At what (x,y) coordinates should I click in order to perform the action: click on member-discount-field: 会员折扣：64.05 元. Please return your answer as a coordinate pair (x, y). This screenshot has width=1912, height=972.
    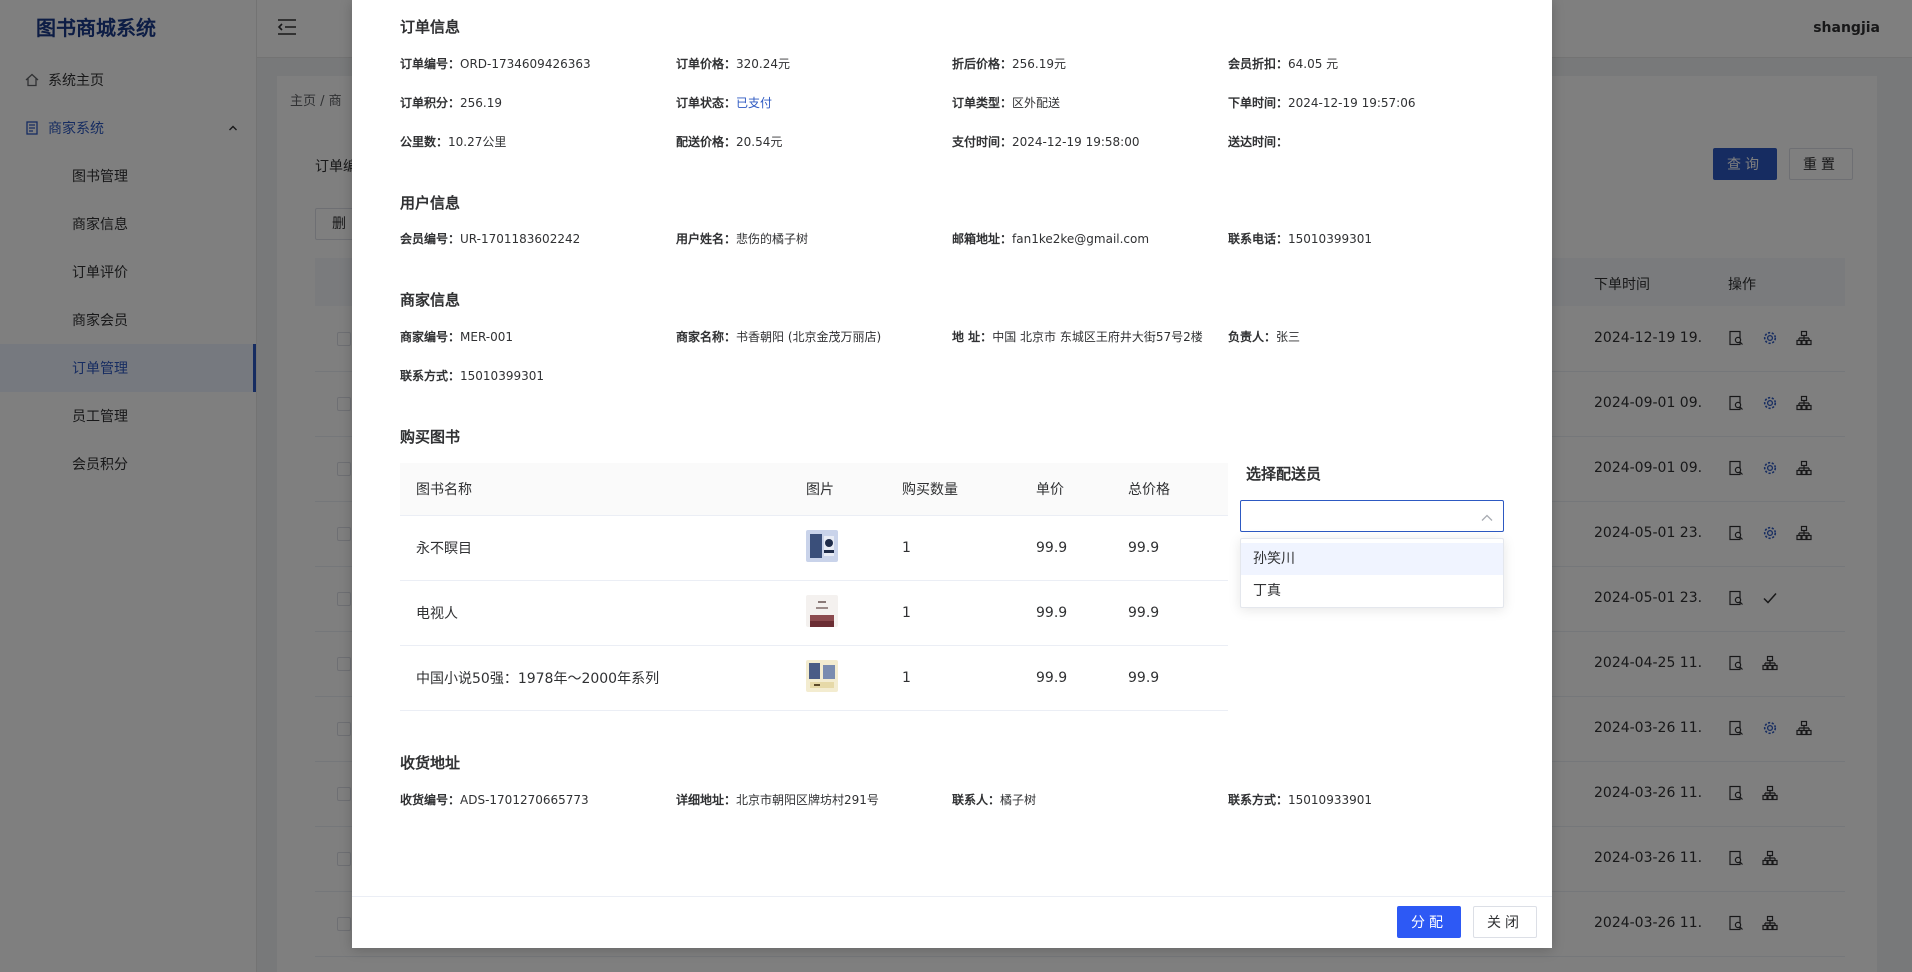
    Looking at the image, I should click on (1283, 63).